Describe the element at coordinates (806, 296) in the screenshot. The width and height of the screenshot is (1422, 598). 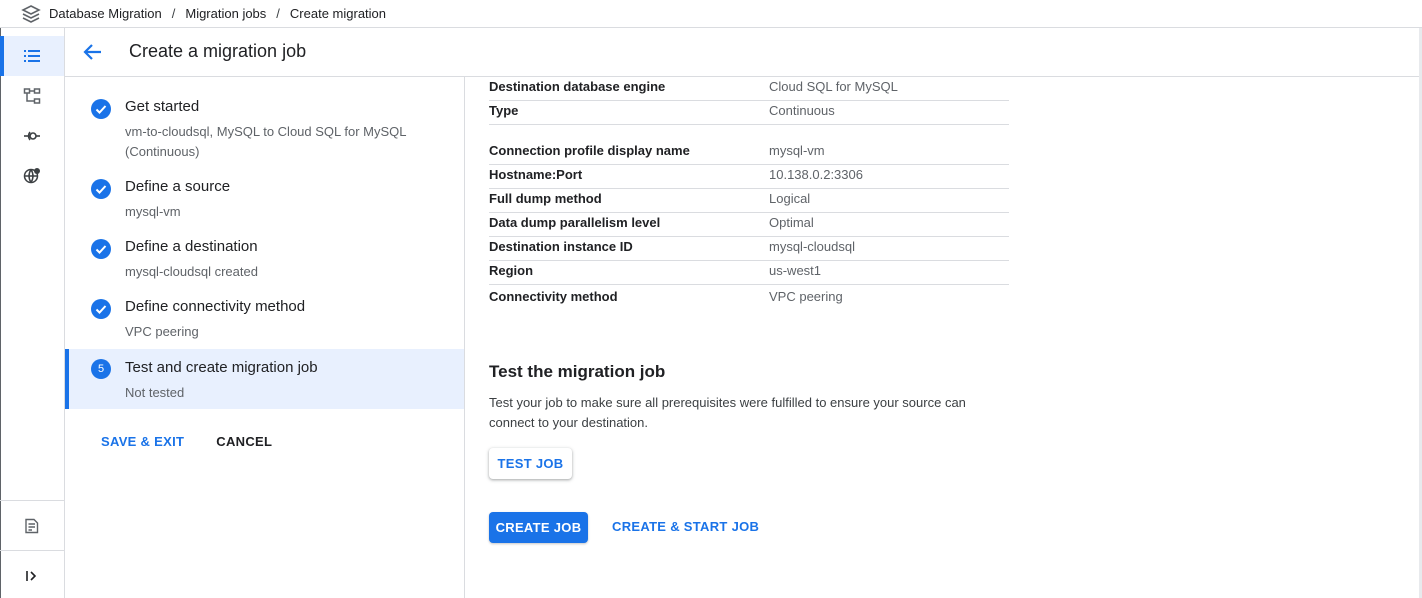
I see `summary-value: VPC peering` at that location.